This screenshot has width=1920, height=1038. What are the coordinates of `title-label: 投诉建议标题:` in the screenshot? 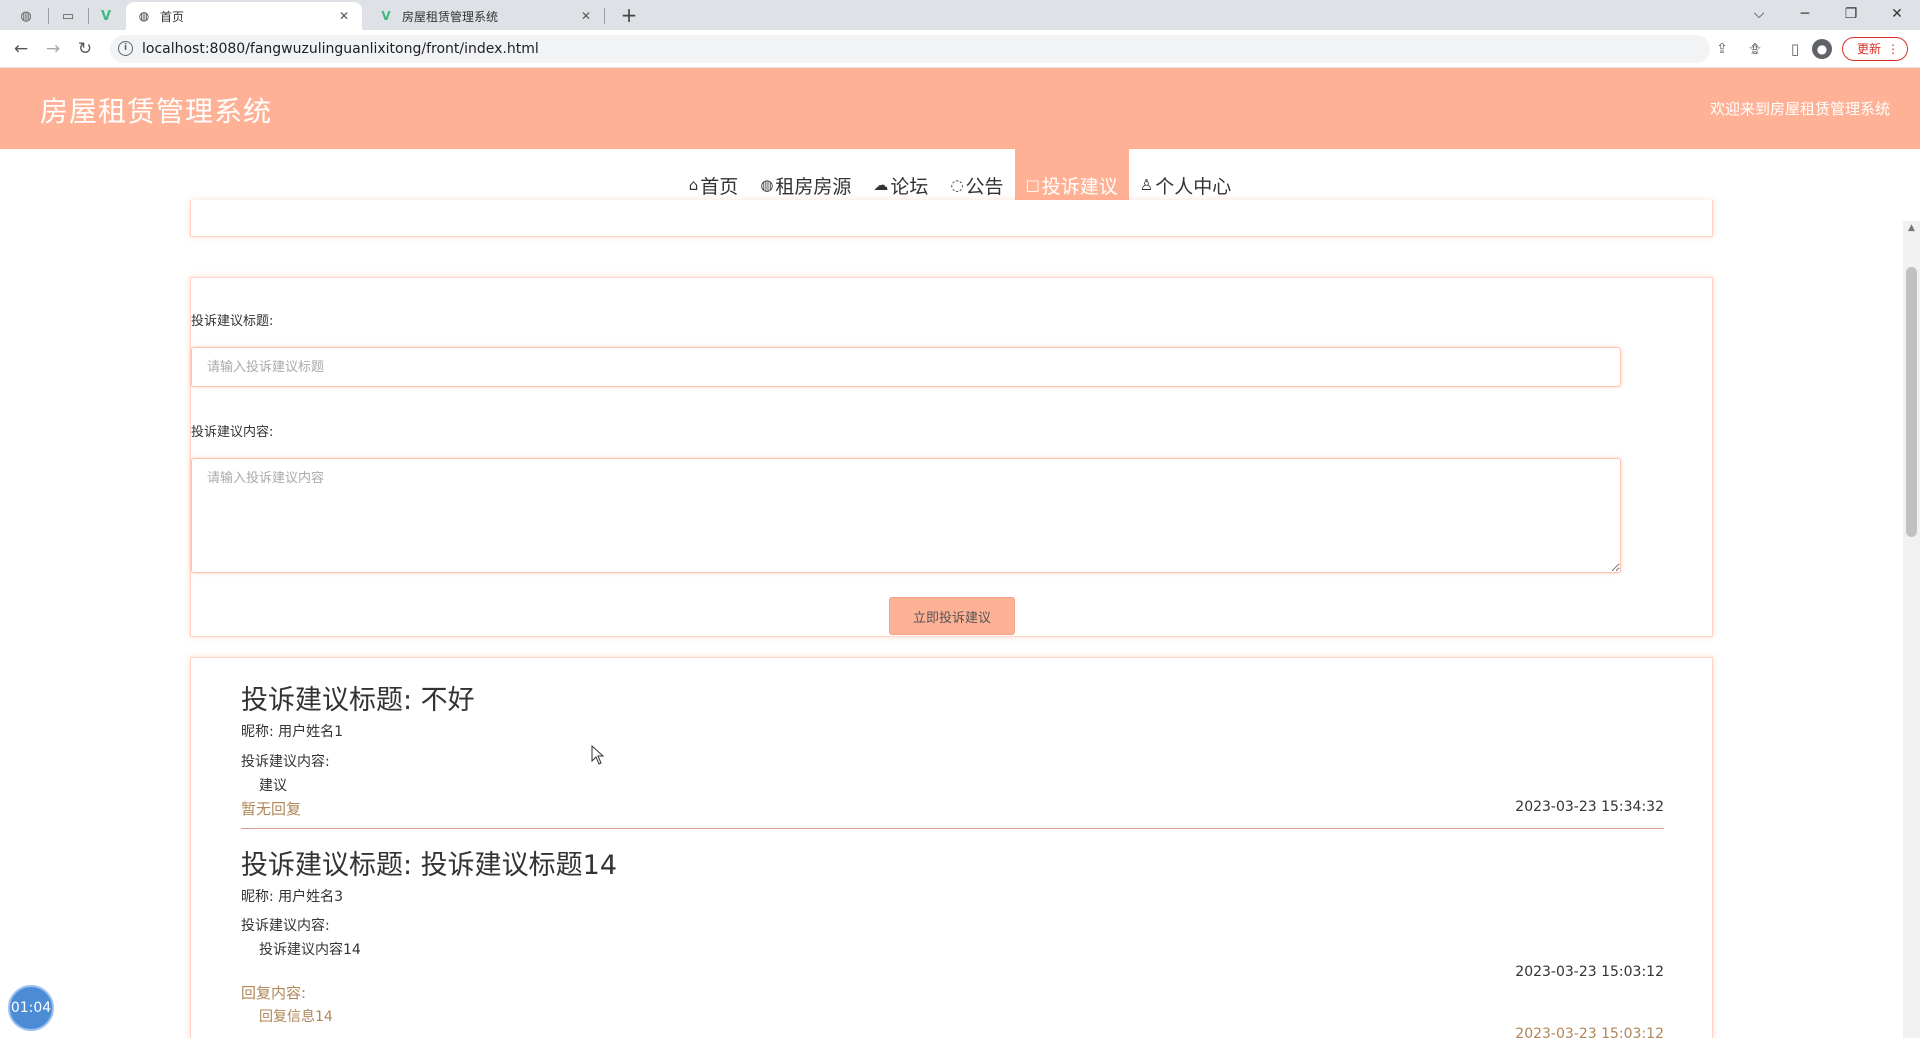 It's located at (232, 321).